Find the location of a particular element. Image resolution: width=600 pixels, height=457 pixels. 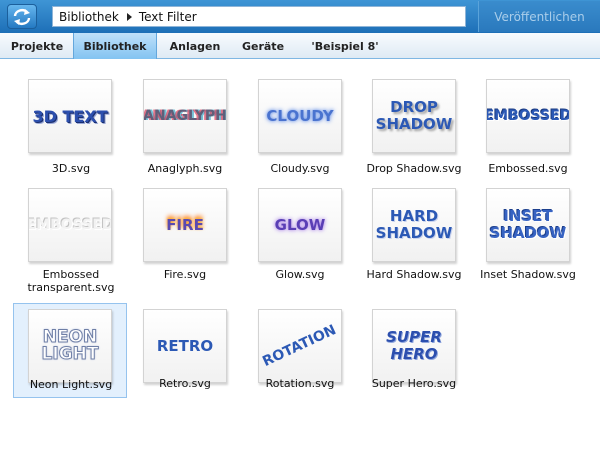

file-name: Drop Shadow.svg is located at coordinates (414, 168).